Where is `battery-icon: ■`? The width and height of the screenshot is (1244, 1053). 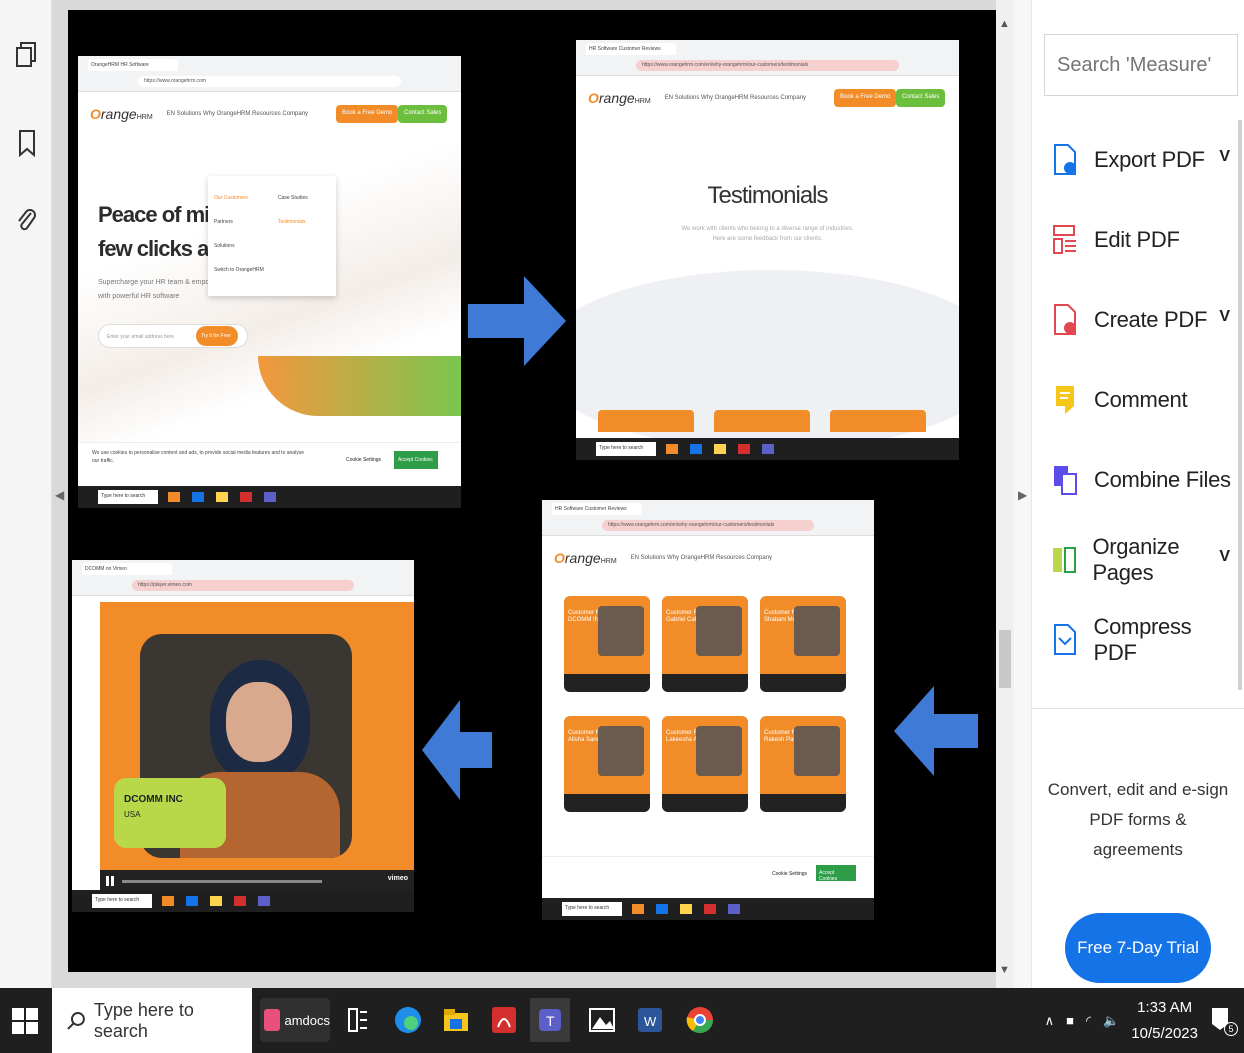
battery-icon: ■ is located at coordinates (1070, 1020).